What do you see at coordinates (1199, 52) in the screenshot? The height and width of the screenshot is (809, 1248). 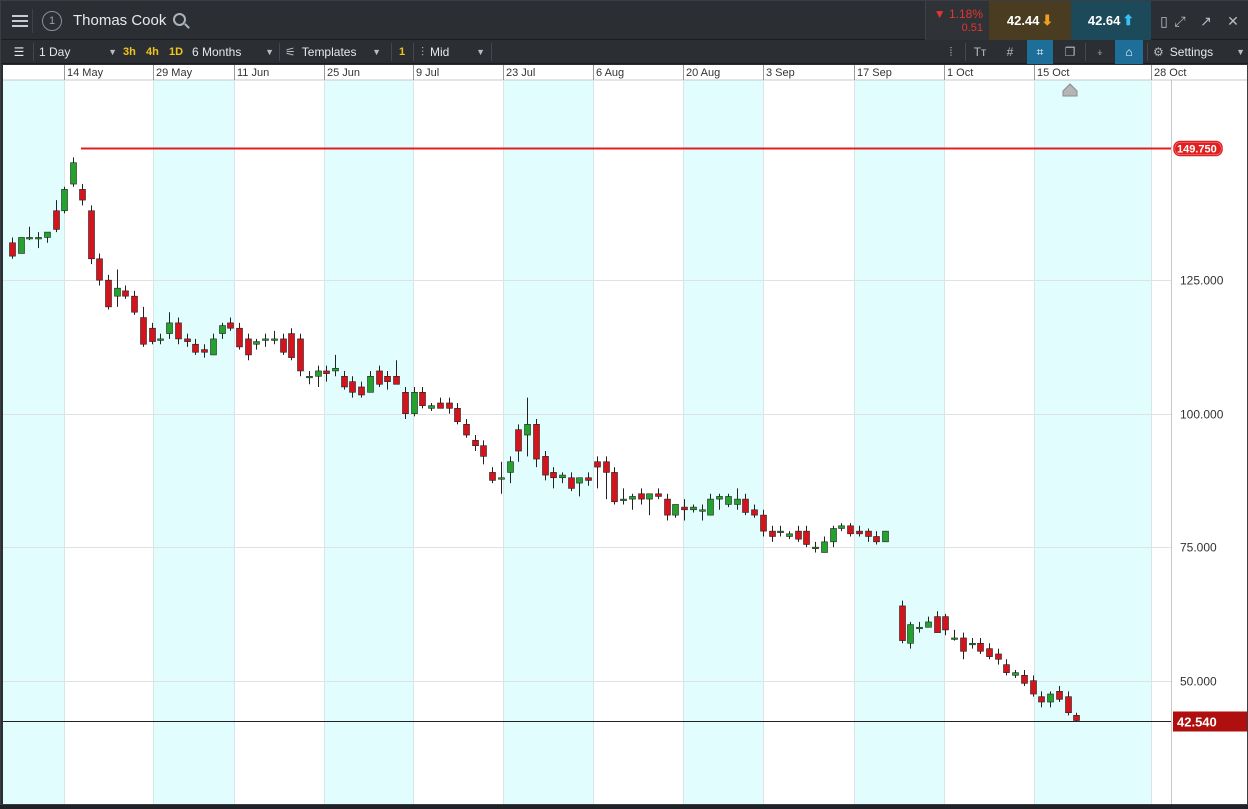 I see `settings-menu: ⚙ Settings ▼` at bounding box center [1199, 52].